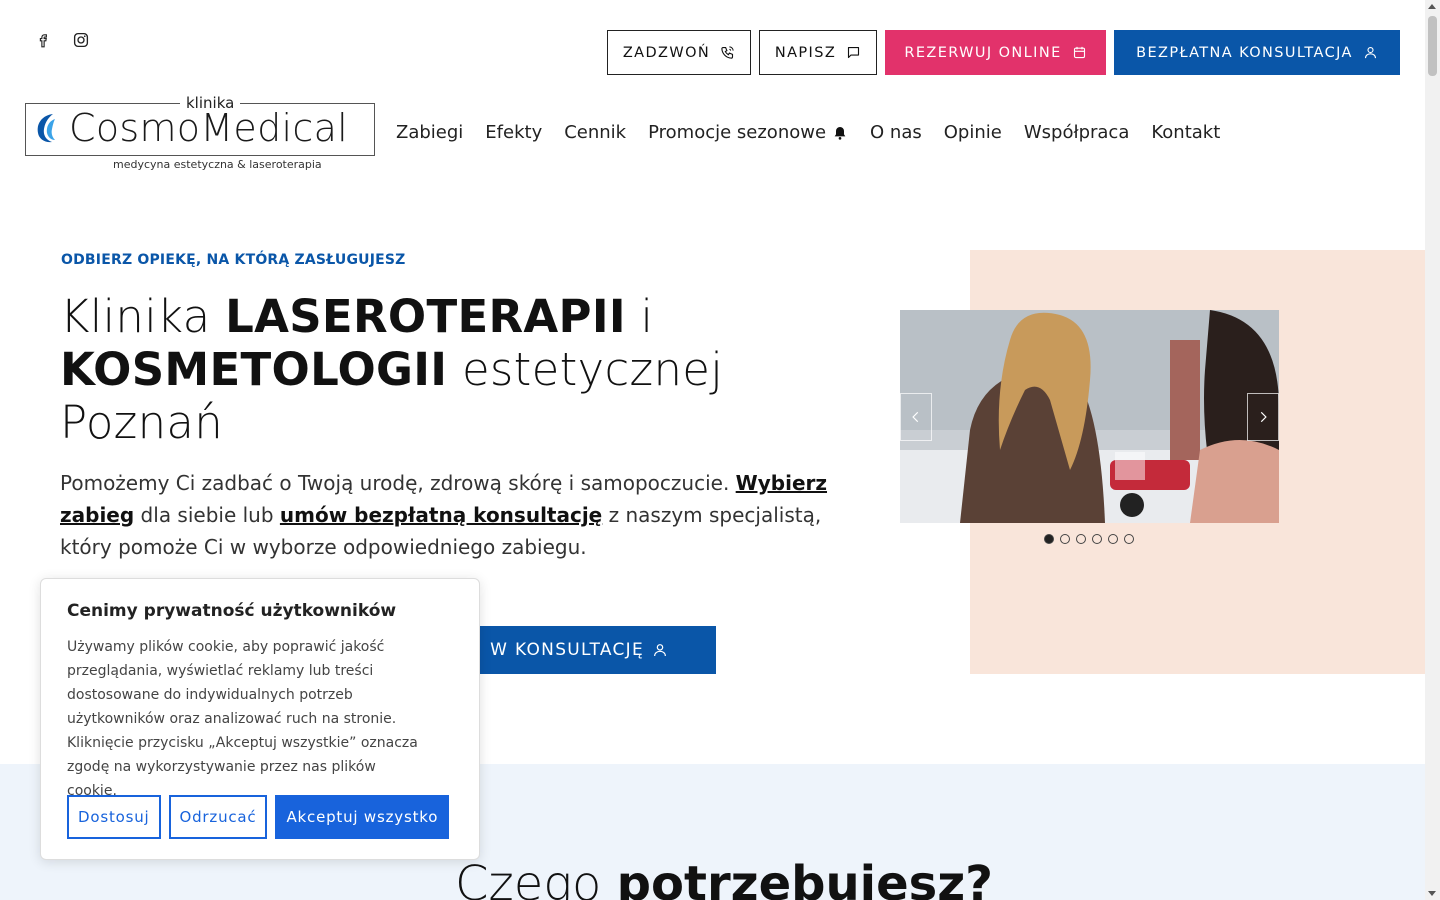 This screenshot has height=900, width=1440. I want to click on needs-section-title: Czego potrzebujesz?, so click(724, 878).